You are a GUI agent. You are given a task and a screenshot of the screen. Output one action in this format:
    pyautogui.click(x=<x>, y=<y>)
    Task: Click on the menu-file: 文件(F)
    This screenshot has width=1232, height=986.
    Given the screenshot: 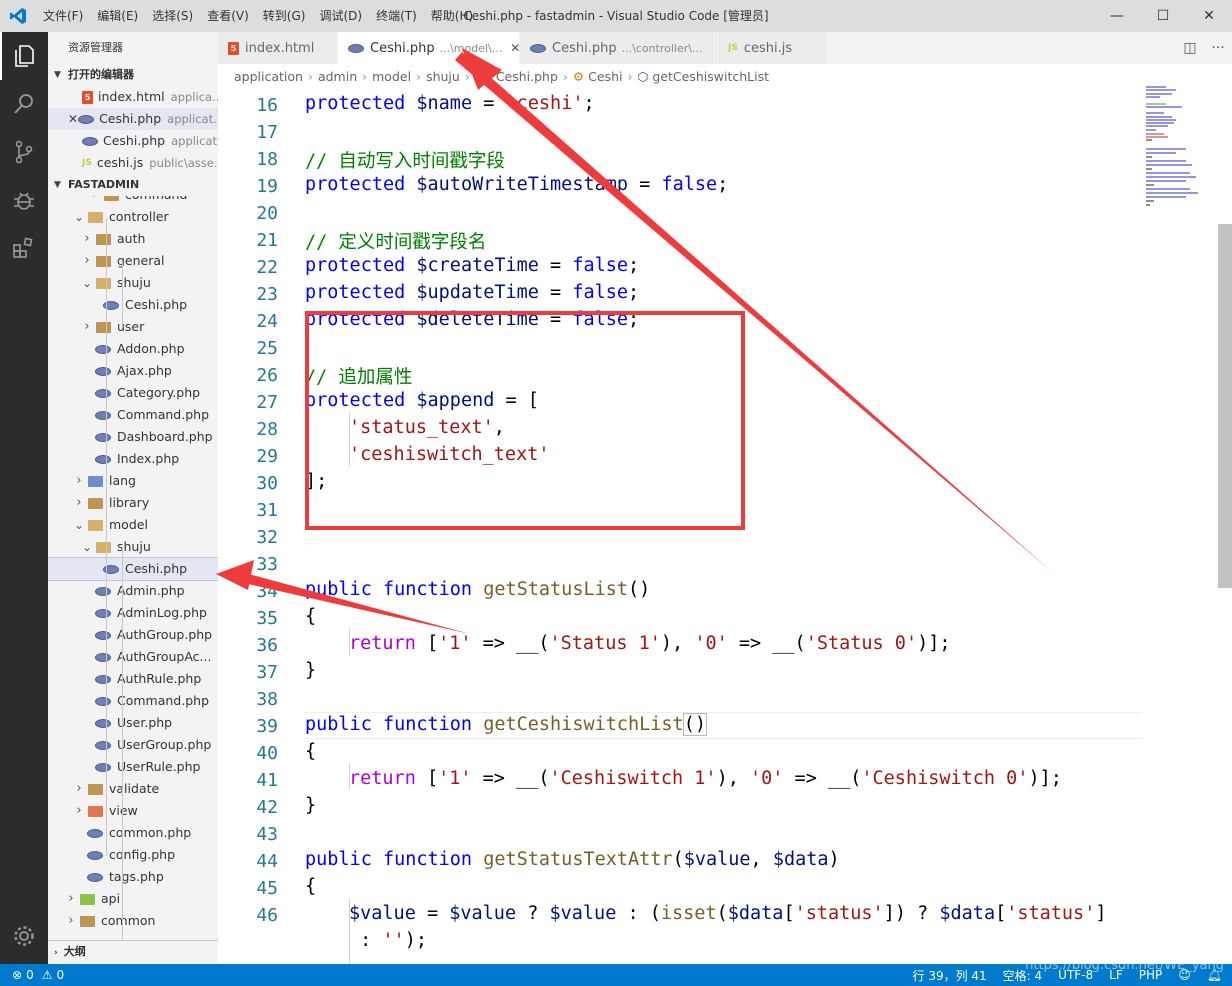 What is the action you would take?
    pyautogui.click(x=63, y=16)
    